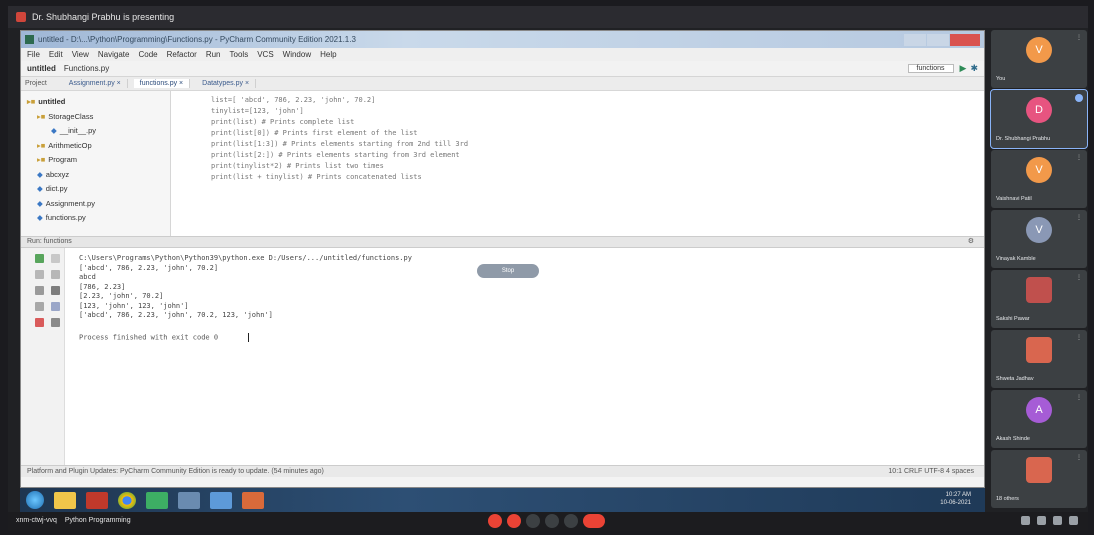 This screenshot has width=1094, height=535. I want to click on pinned-badge-icon, so click(1079, 98).